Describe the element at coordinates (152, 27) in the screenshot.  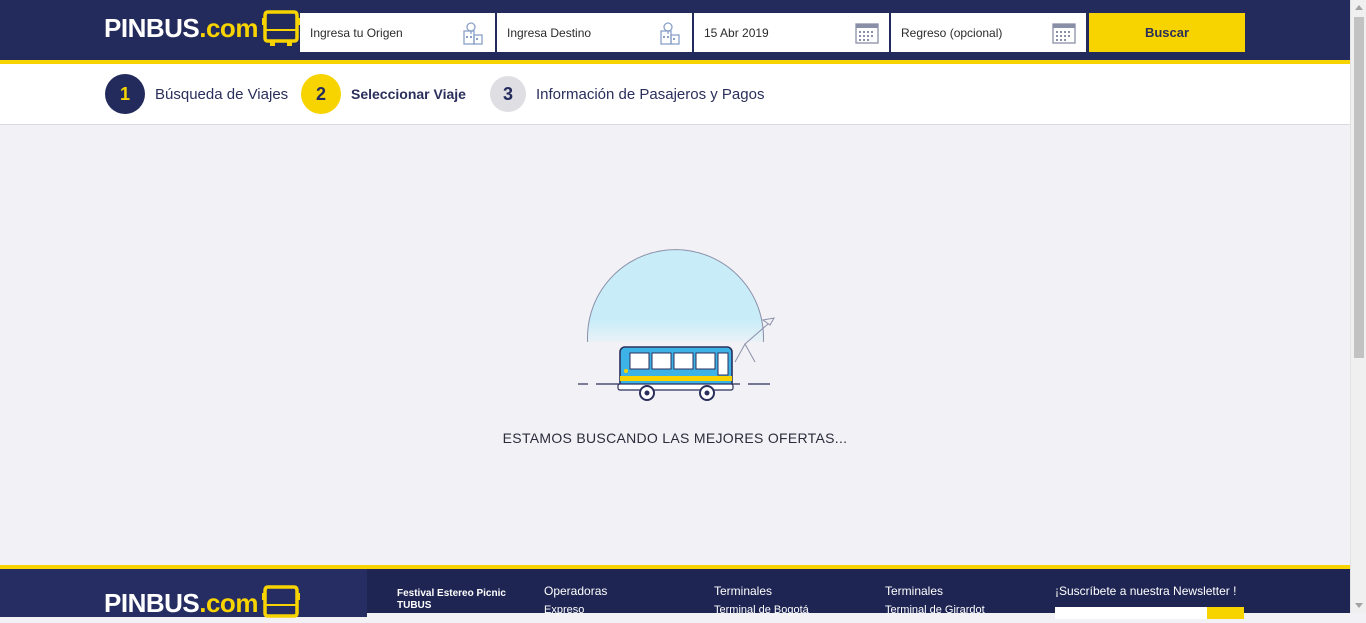
I see `logo-main-text: PINBUS` at that location.